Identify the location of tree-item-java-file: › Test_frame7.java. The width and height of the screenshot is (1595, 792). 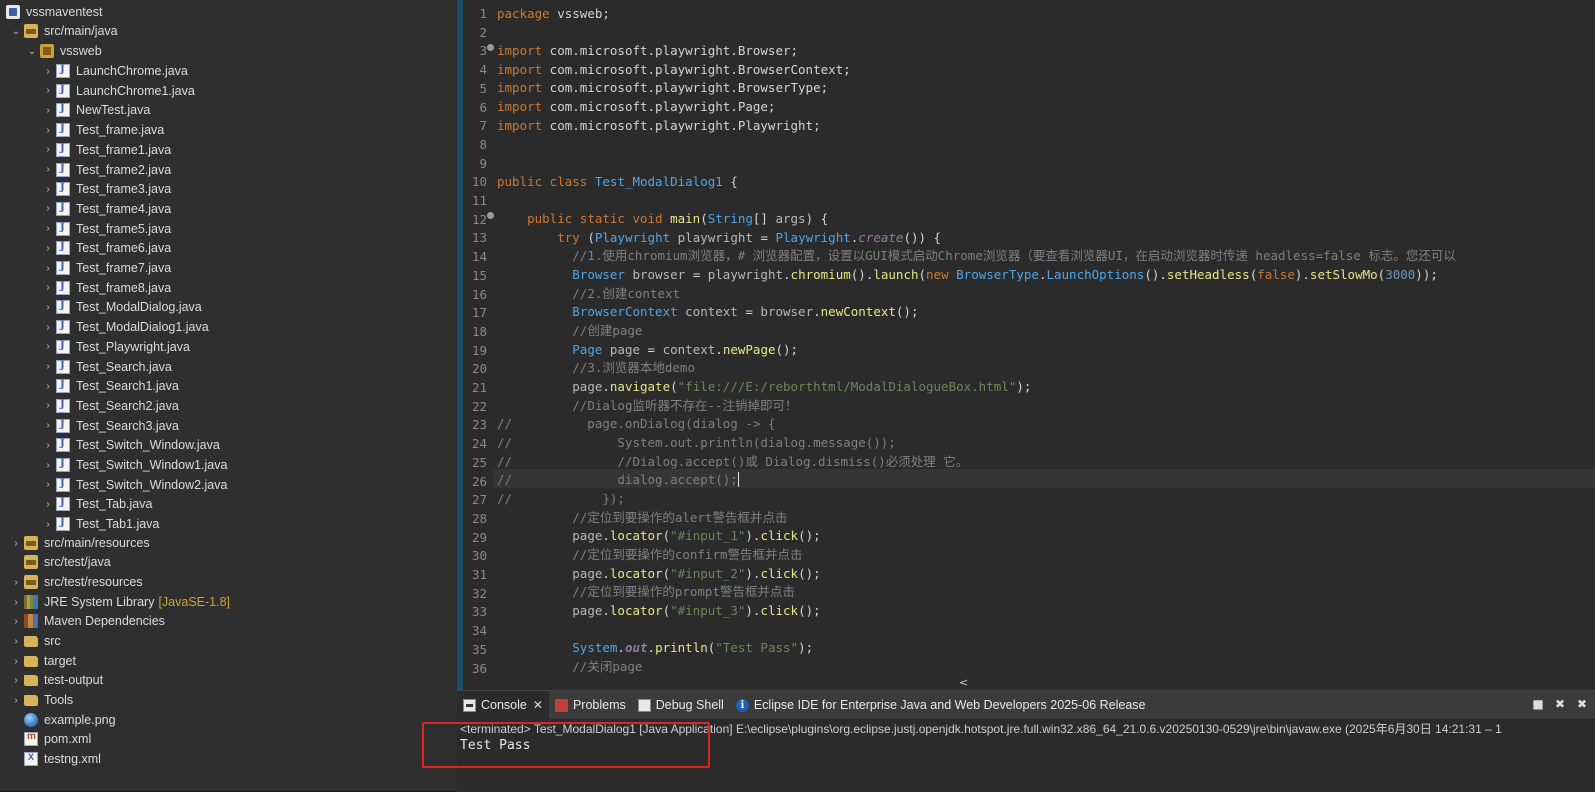
(228, 268).